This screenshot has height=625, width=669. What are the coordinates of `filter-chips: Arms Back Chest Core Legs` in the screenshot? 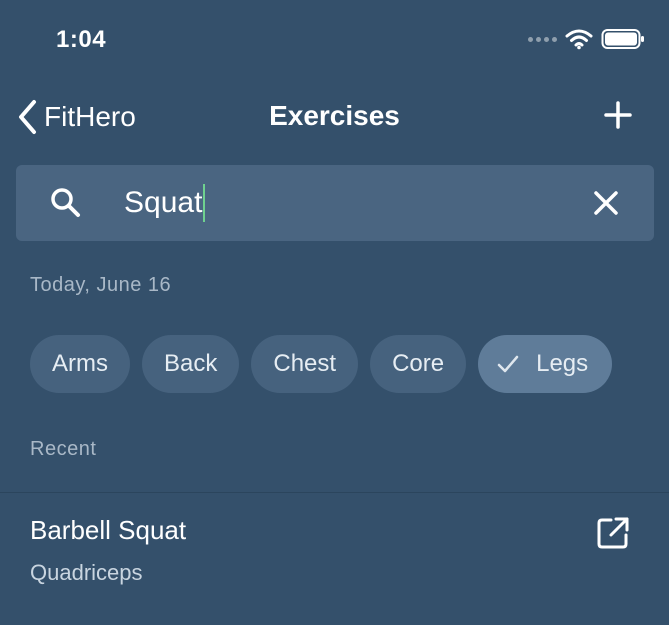 It's located at (321, 364).